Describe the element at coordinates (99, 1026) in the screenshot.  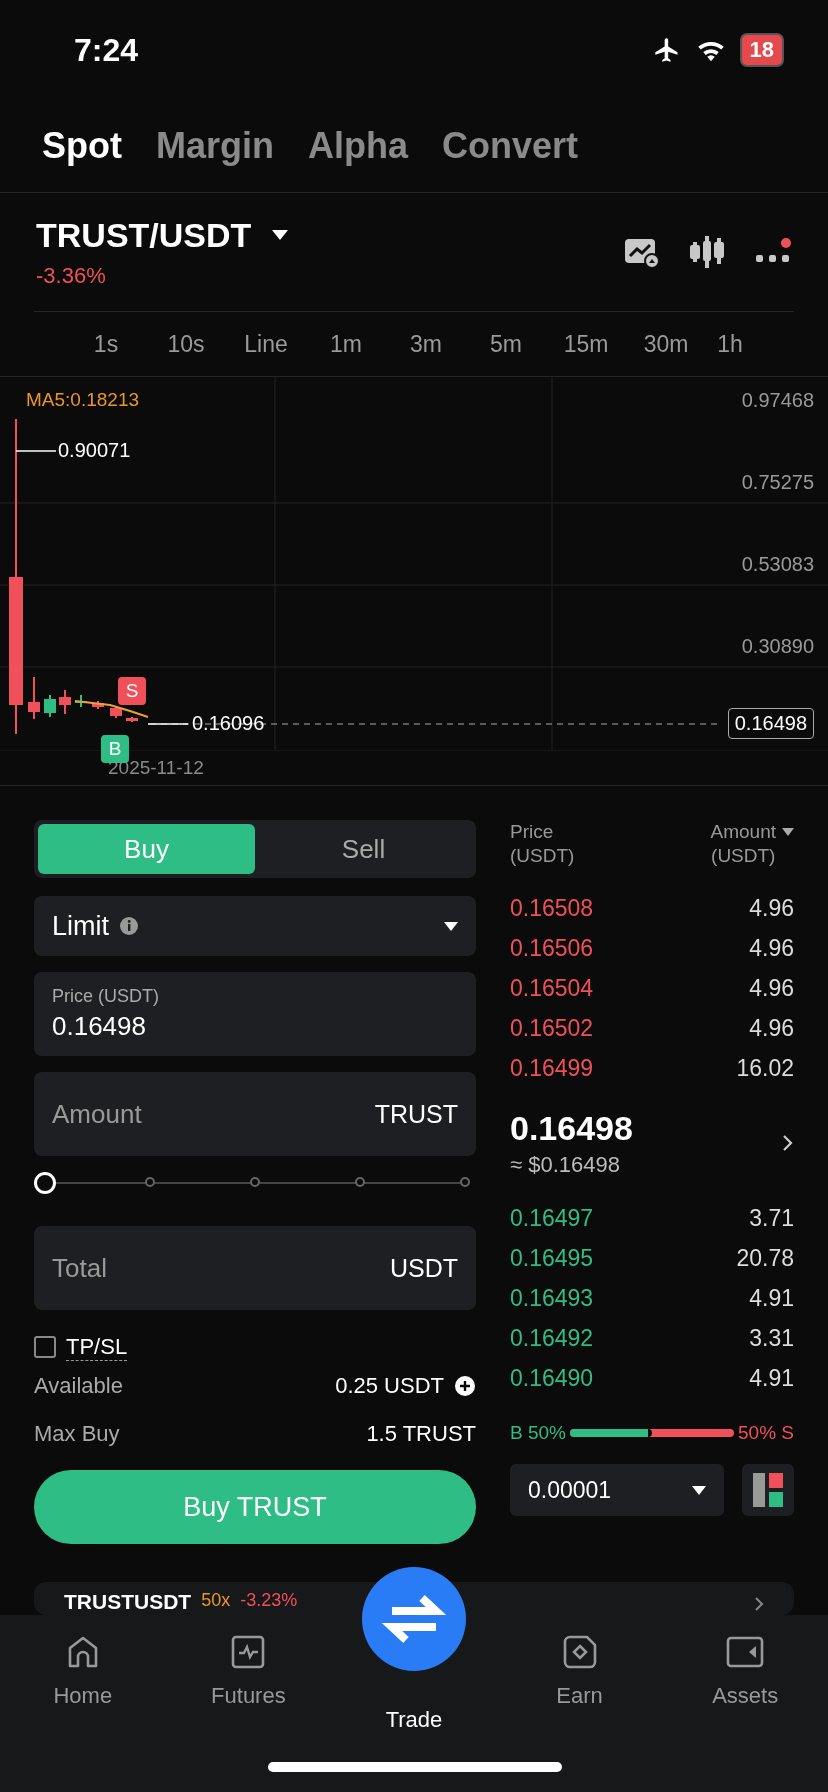
I see `field-value: 0.16498` at that location.